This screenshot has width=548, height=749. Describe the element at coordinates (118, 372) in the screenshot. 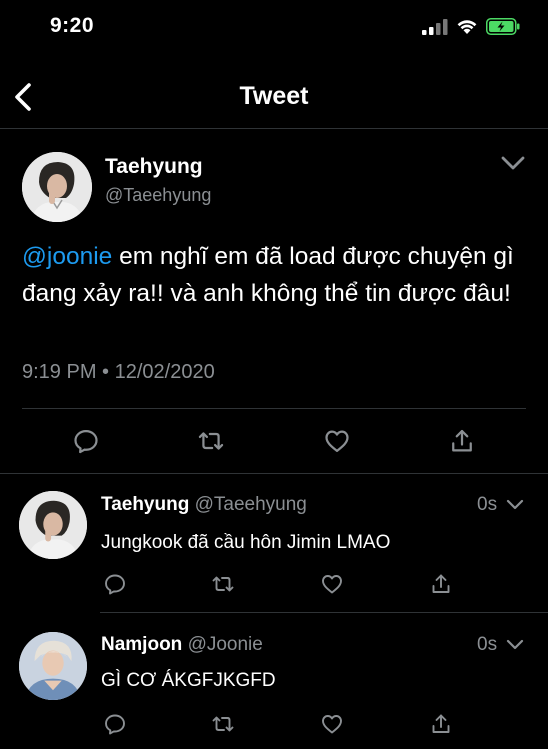

I see `tweet-timestamp: 9:19 PM • 12/02/2020` at that location.